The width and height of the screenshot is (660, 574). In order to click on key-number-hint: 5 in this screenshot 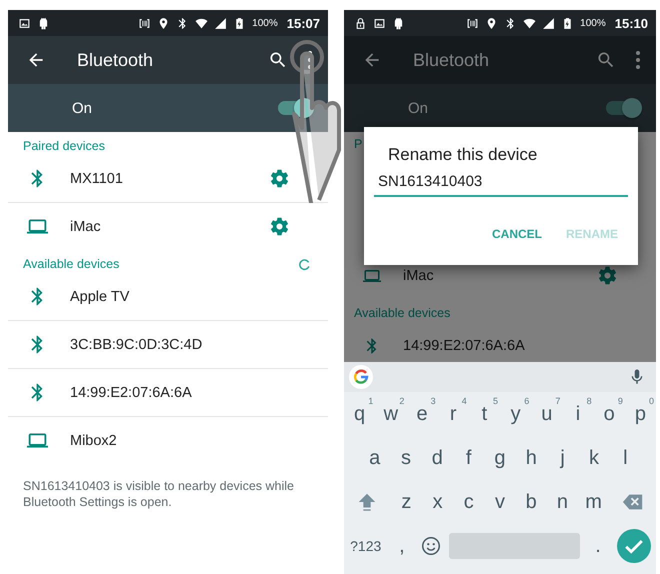, I will do `click(495, 401)`.